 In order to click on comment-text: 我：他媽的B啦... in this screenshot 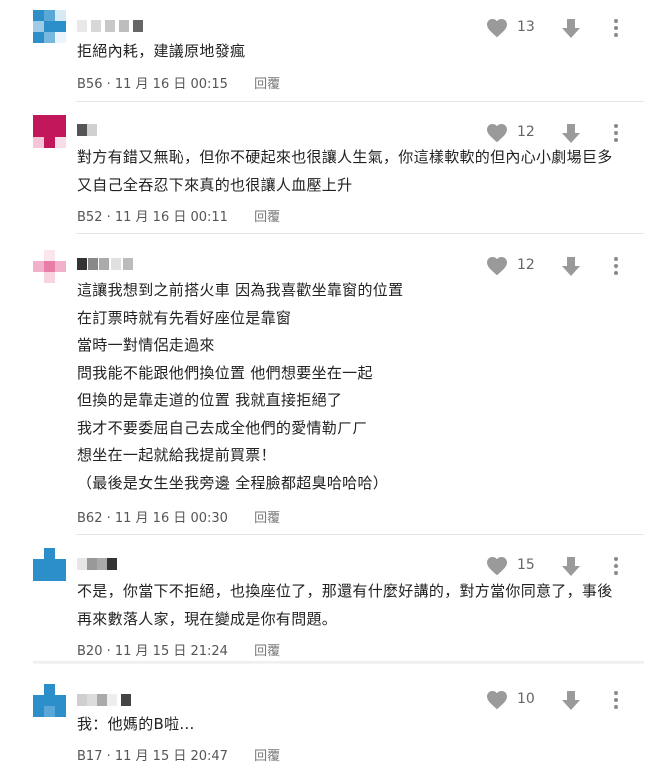, I will do `click(136, 724)`.